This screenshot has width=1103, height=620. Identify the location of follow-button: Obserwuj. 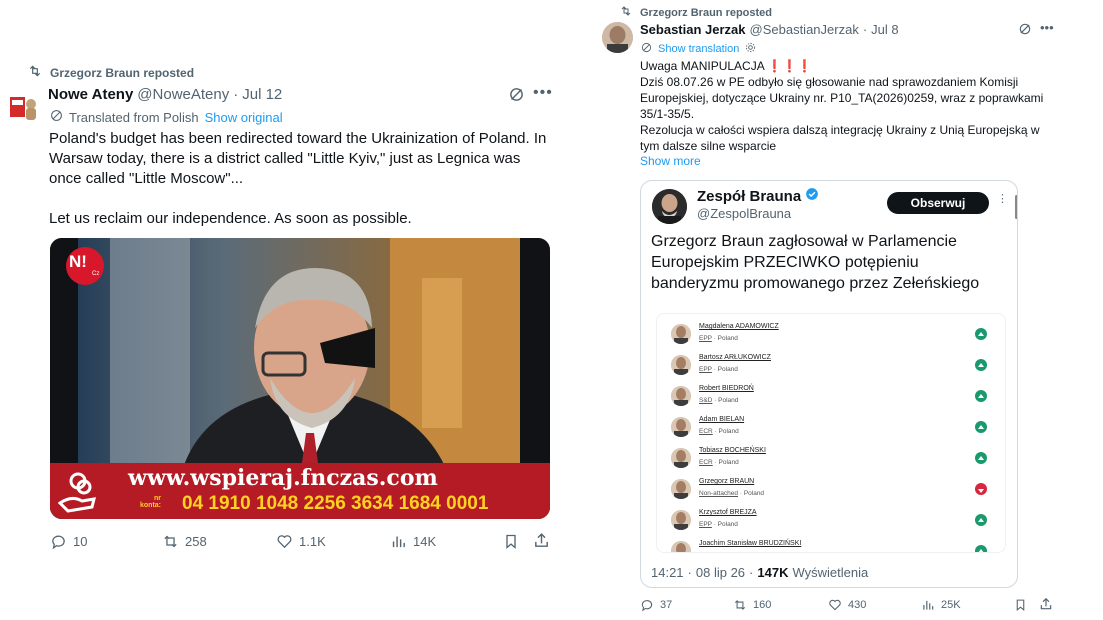
(938, 203).